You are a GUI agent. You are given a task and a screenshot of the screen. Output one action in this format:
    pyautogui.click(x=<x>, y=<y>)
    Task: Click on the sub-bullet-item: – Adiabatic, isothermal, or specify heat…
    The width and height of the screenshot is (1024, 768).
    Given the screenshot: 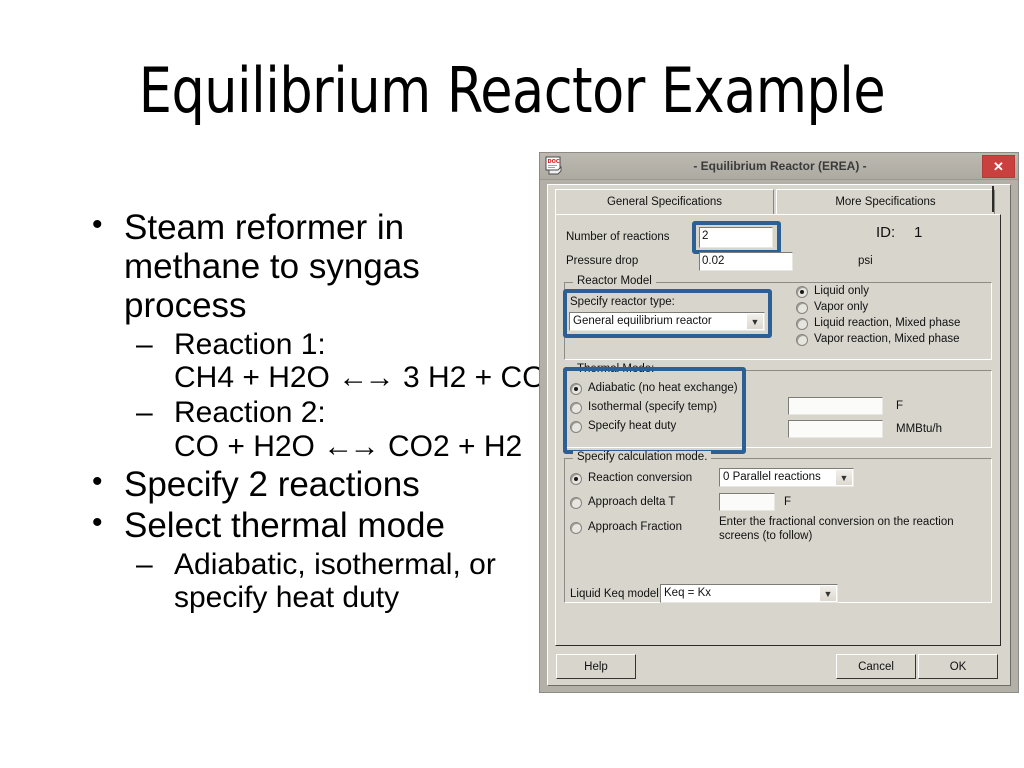 What is the action you would take?
    pyautogui.click(x=313, y=582)
    